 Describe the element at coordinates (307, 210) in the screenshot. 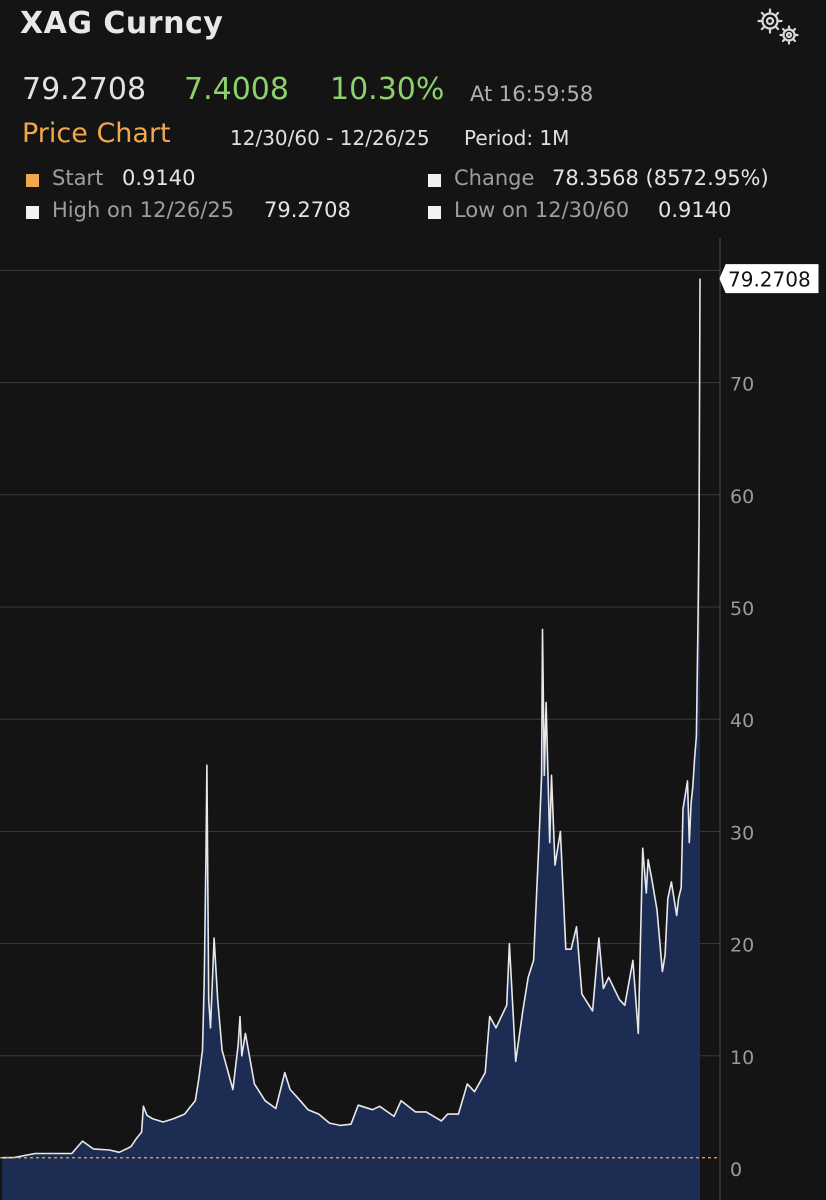

I see `legend-high-value: 79.2708` at that location.